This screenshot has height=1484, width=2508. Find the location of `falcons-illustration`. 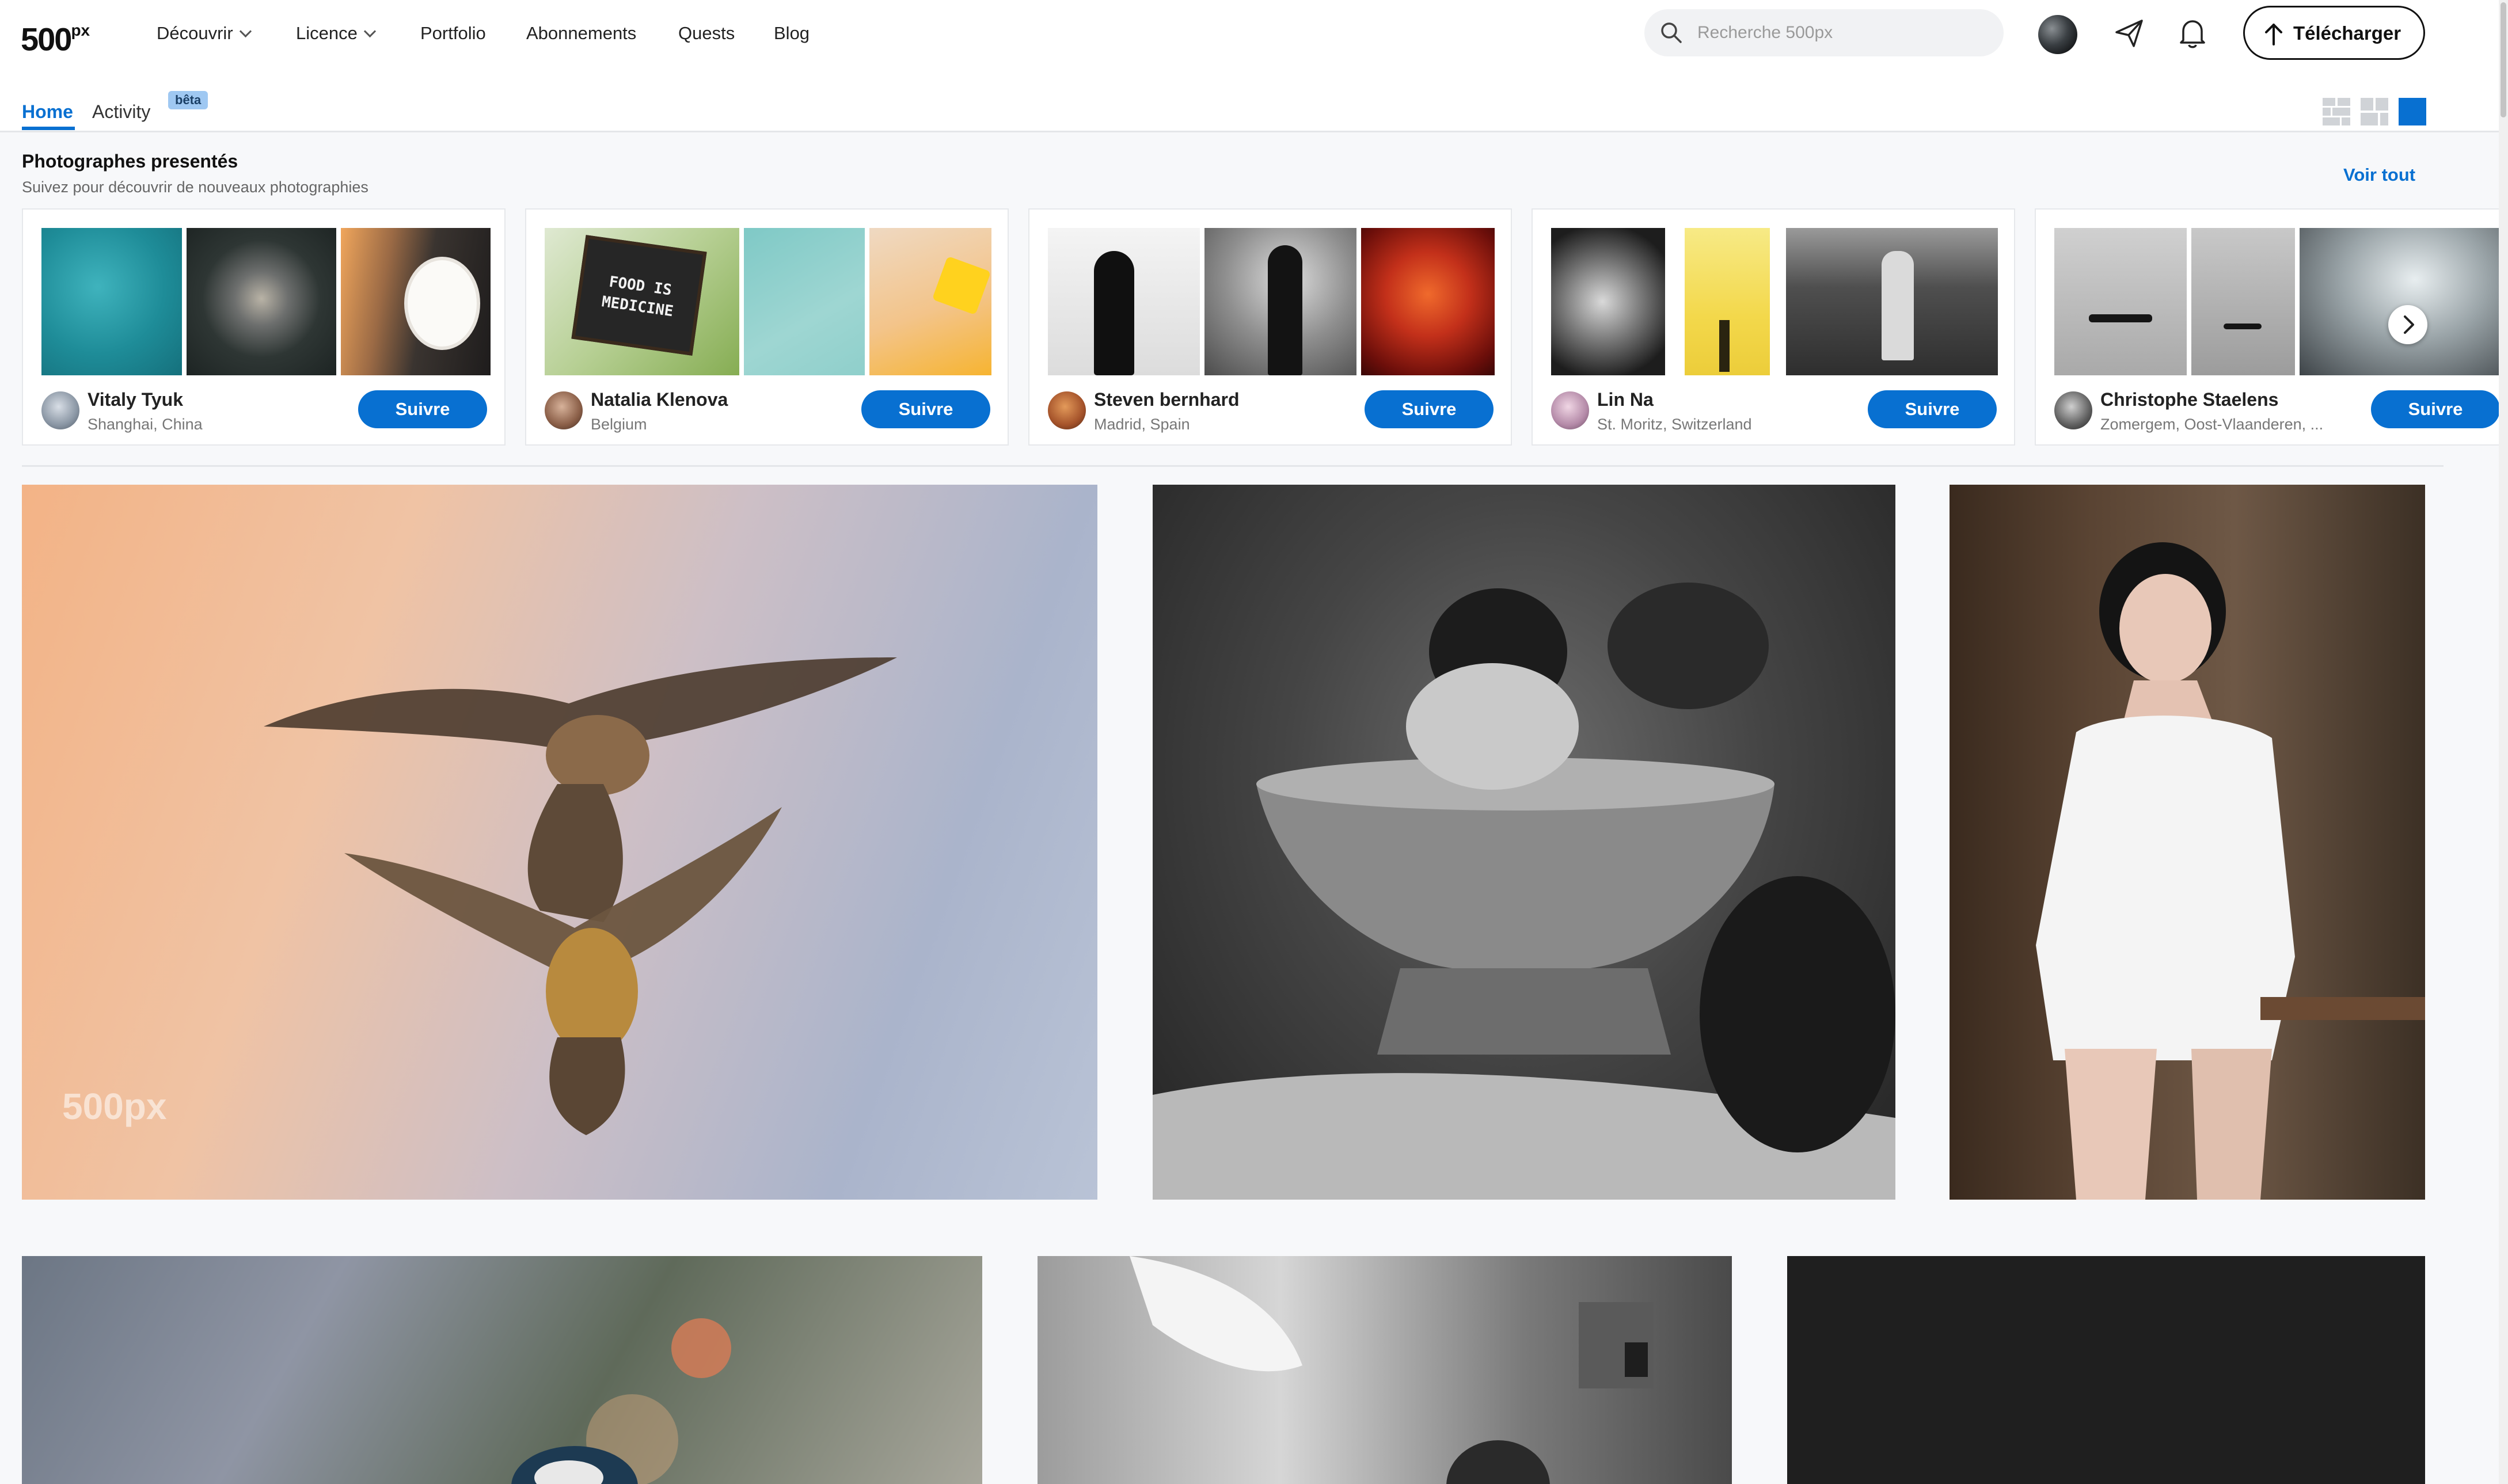

falcons-illustration is located at coordinates (581, 896).